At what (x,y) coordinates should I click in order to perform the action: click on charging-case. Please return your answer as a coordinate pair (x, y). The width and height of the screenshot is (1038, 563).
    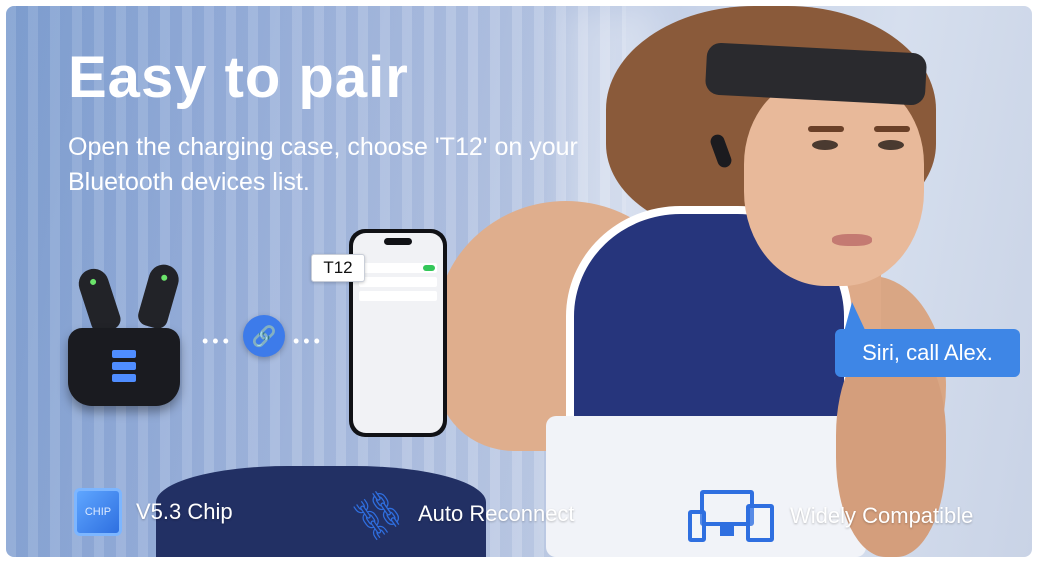
    Looking at the image, I should click on (124, 367).